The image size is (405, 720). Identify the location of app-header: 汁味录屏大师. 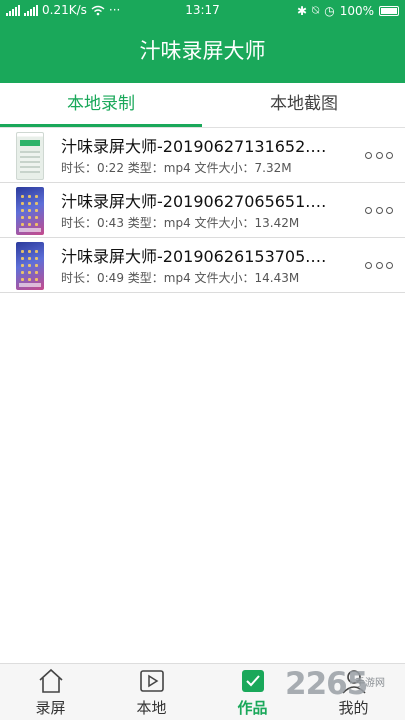
(202, 51).